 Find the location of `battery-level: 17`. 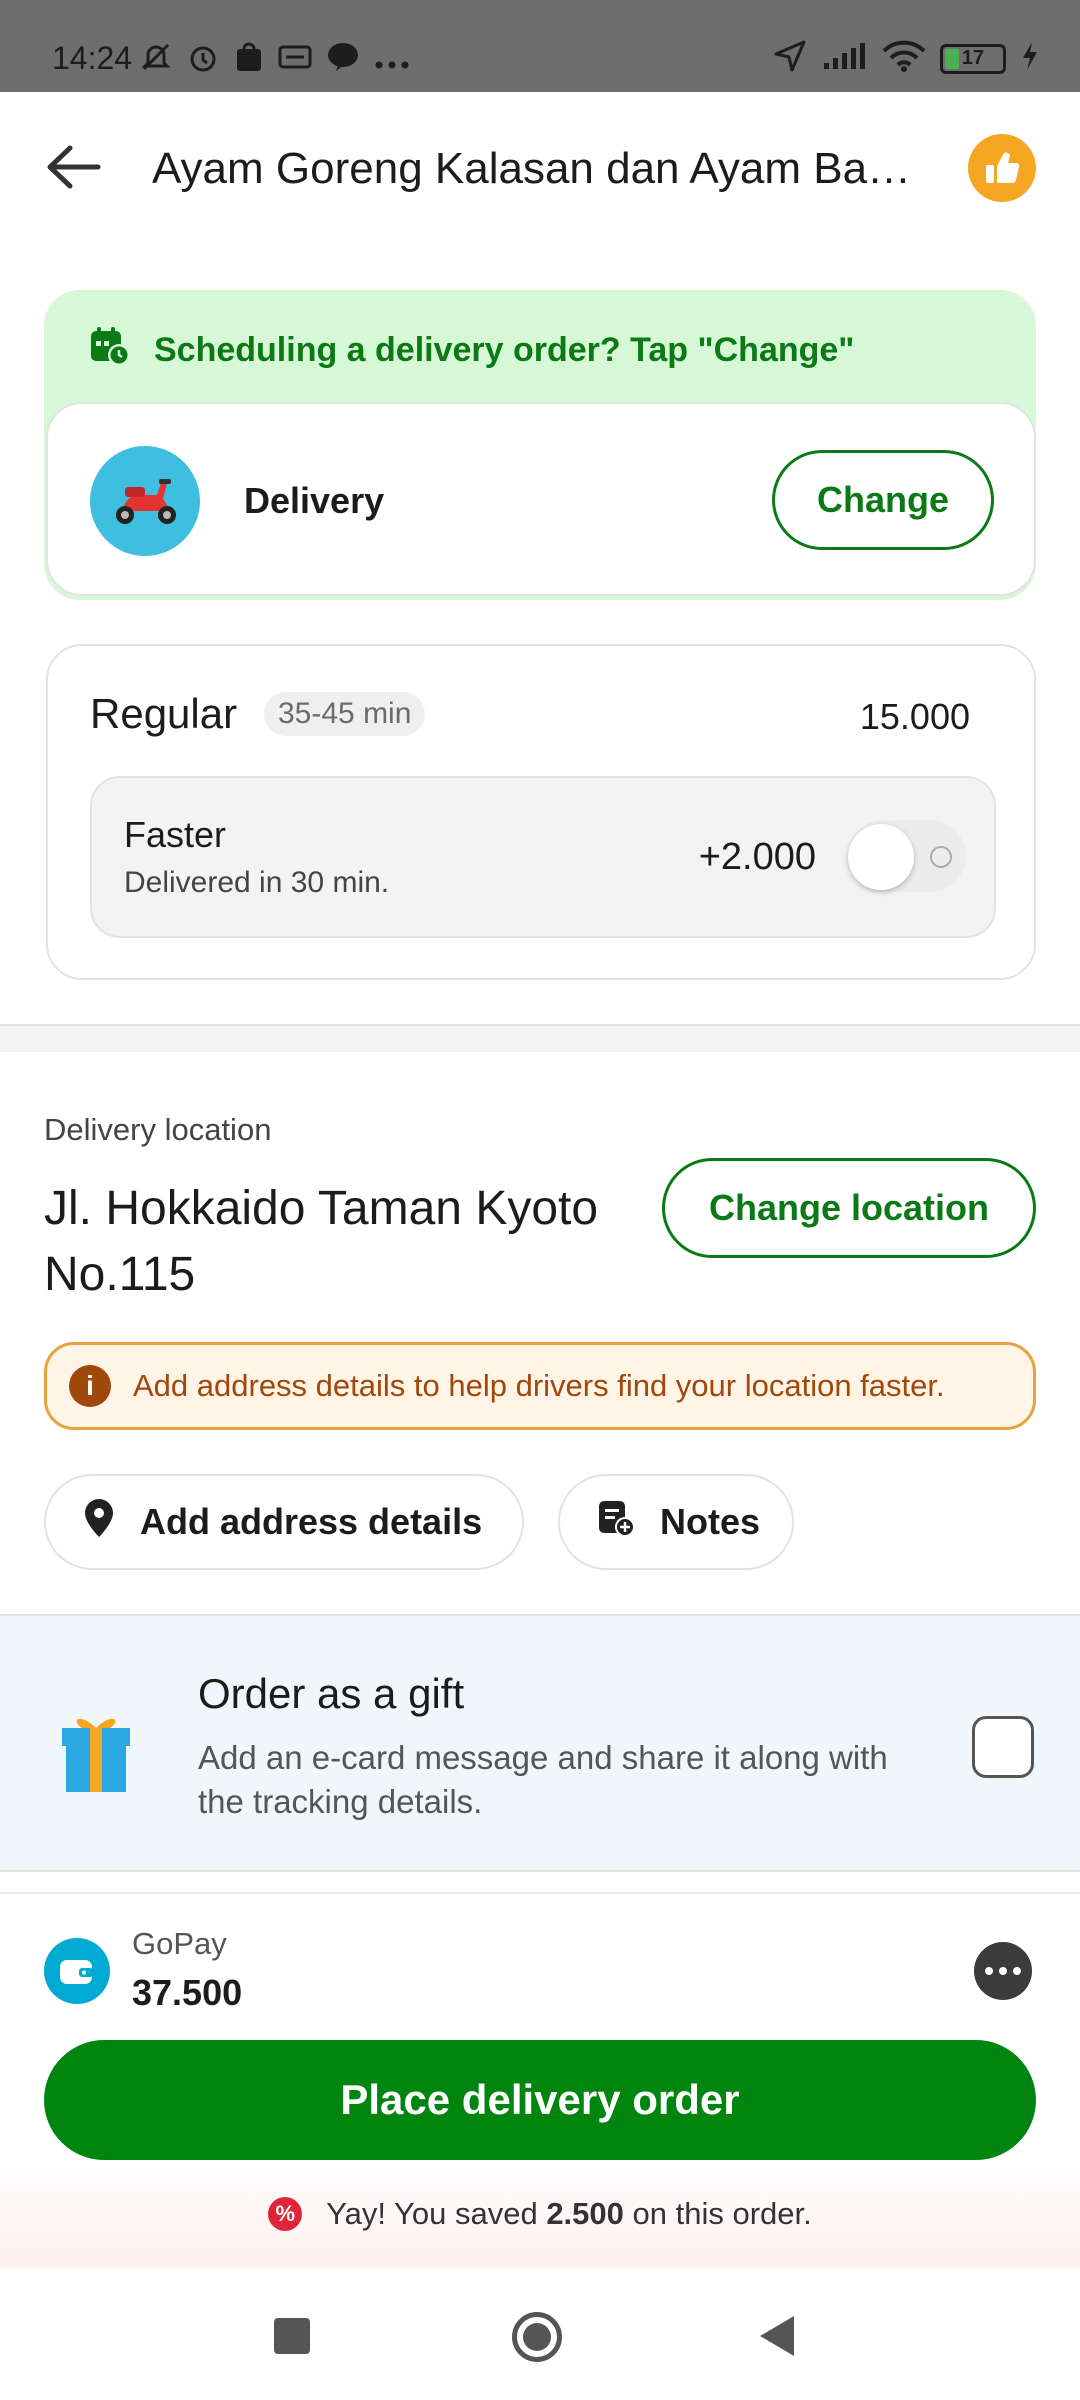

battery-level: 17 is located at coordinates (973, 58).